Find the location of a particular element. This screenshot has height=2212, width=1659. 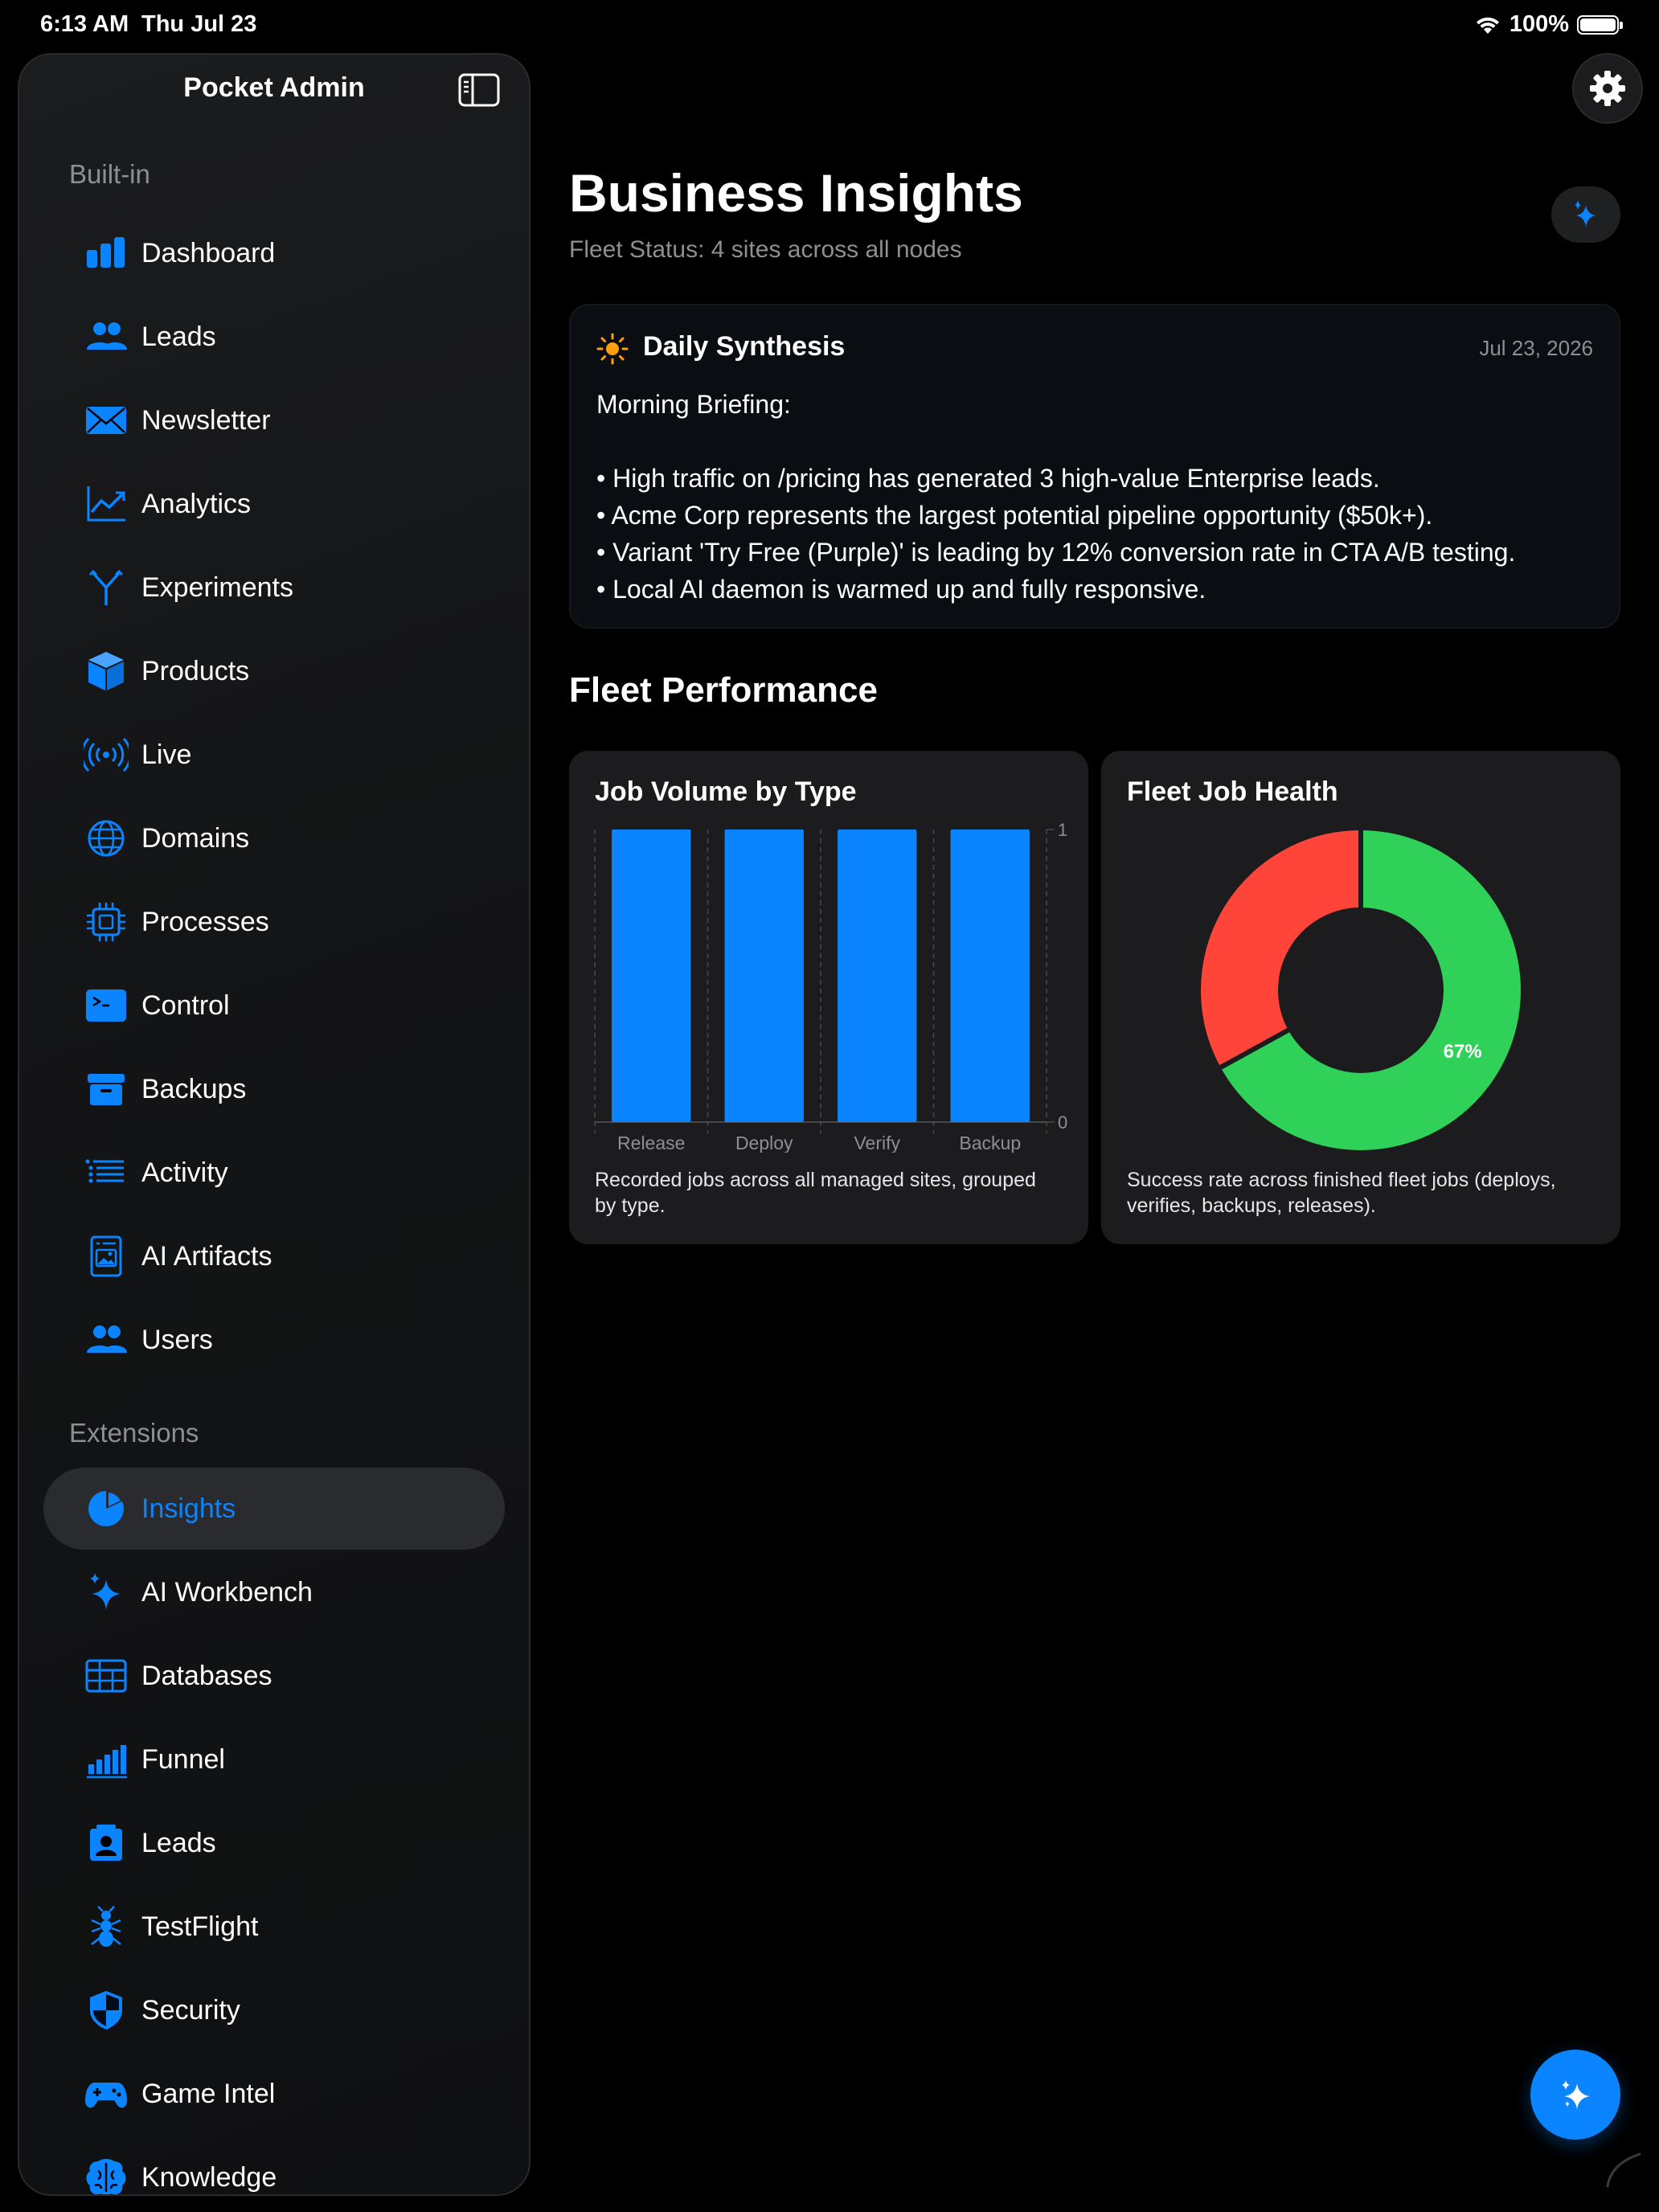

sidebar-item-live: Live is located at coordinates (274, 755).